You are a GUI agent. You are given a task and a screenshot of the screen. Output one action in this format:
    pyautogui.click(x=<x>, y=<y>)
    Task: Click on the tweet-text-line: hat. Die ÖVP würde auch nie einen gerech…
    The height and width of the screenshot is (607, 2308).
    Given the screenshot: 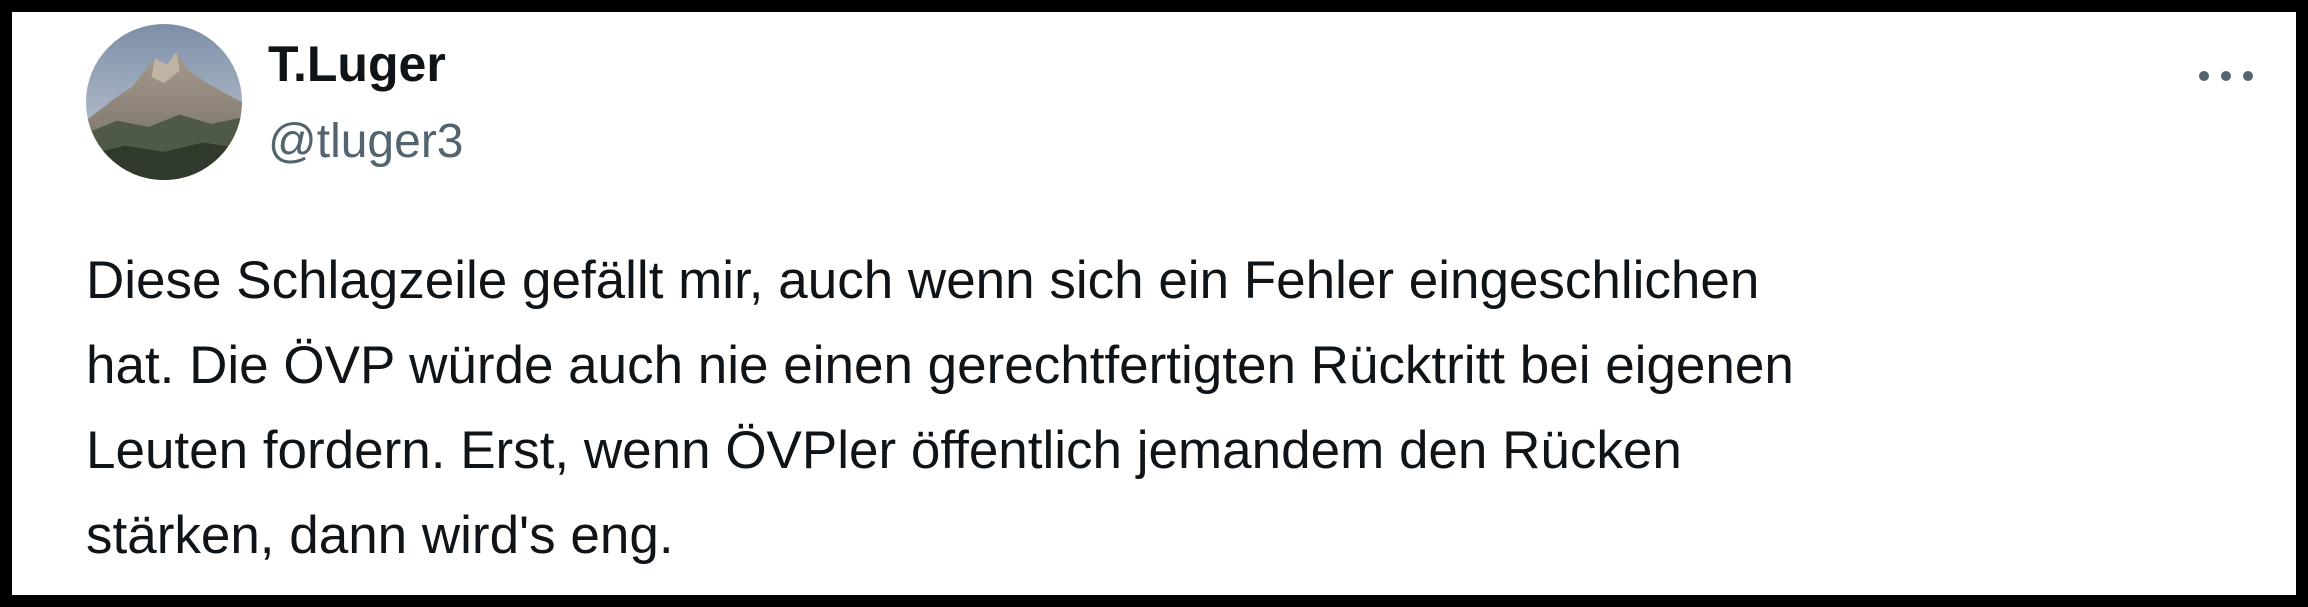 What is the action you would take?
    pyautogui.click(x=940, y=365)
    